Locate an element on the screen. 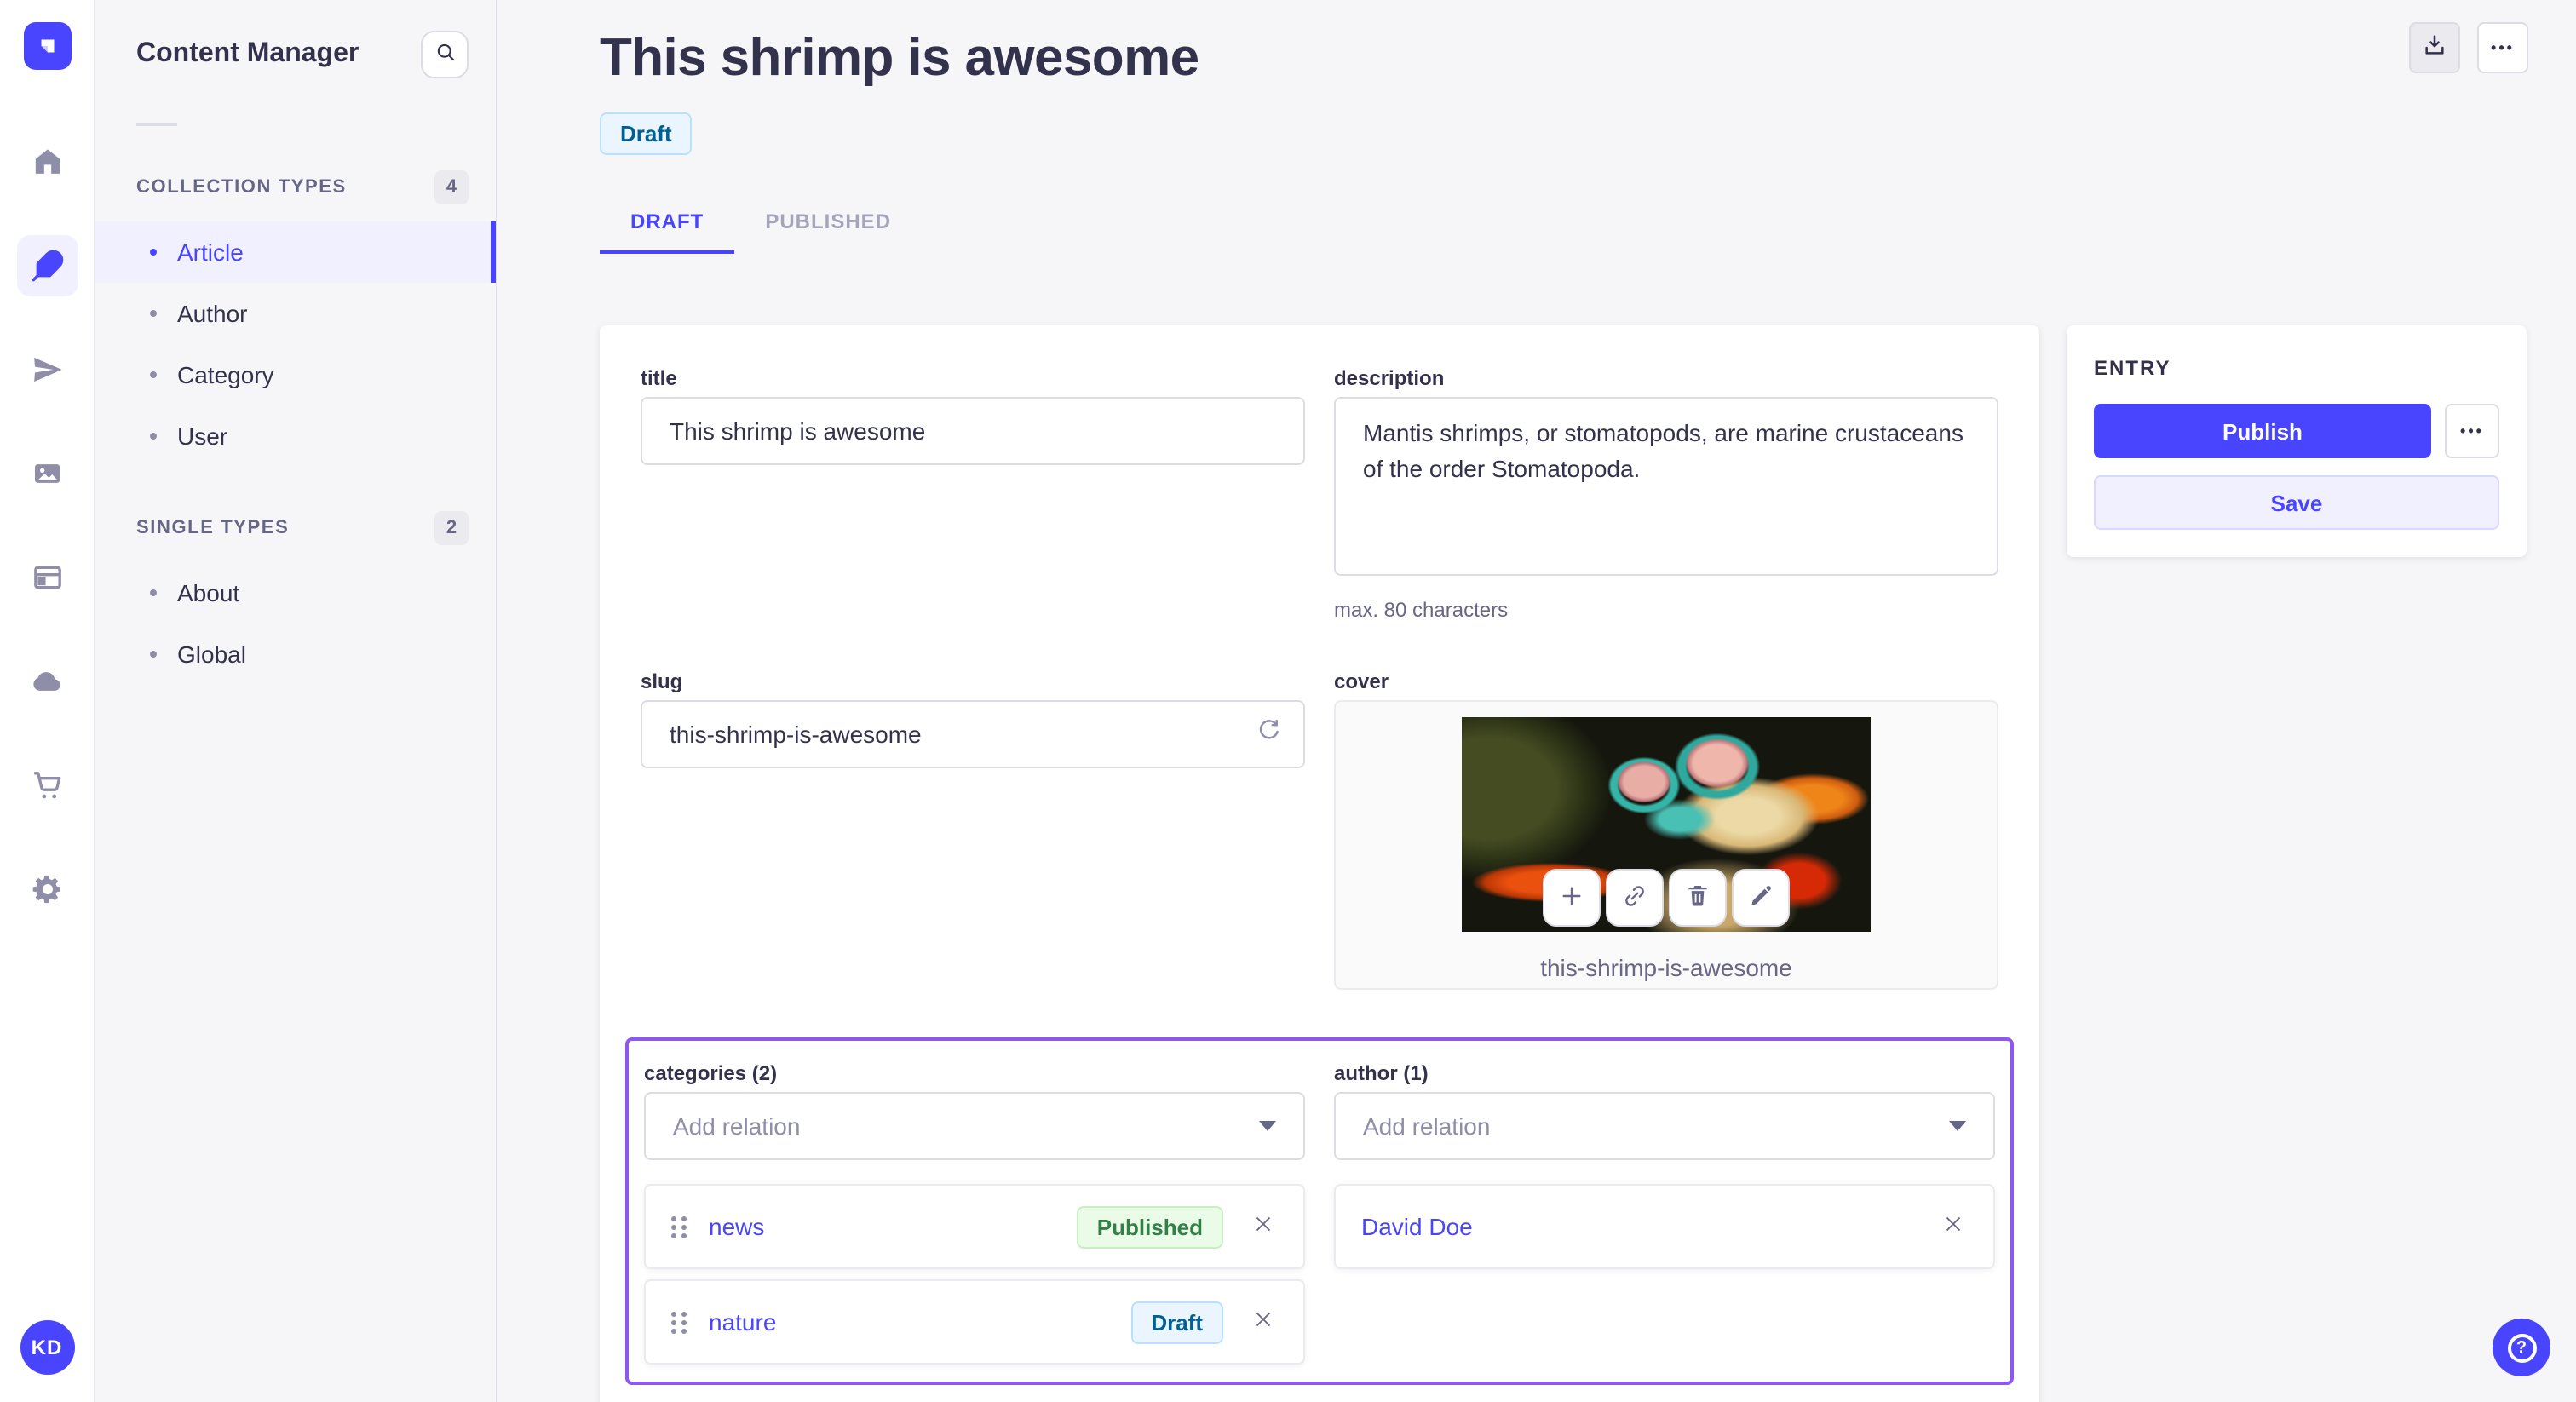 The image size is (2576, 1402). title-field: title is located at coordinates (973, 494).